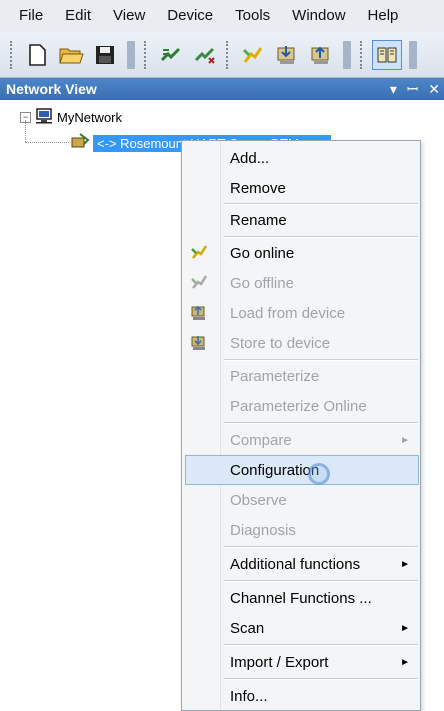 The width and height of the screenshot is (444, 711). Describe the element at coordinates (71, 55) in the screenshot. I see `open-icon` at that location.